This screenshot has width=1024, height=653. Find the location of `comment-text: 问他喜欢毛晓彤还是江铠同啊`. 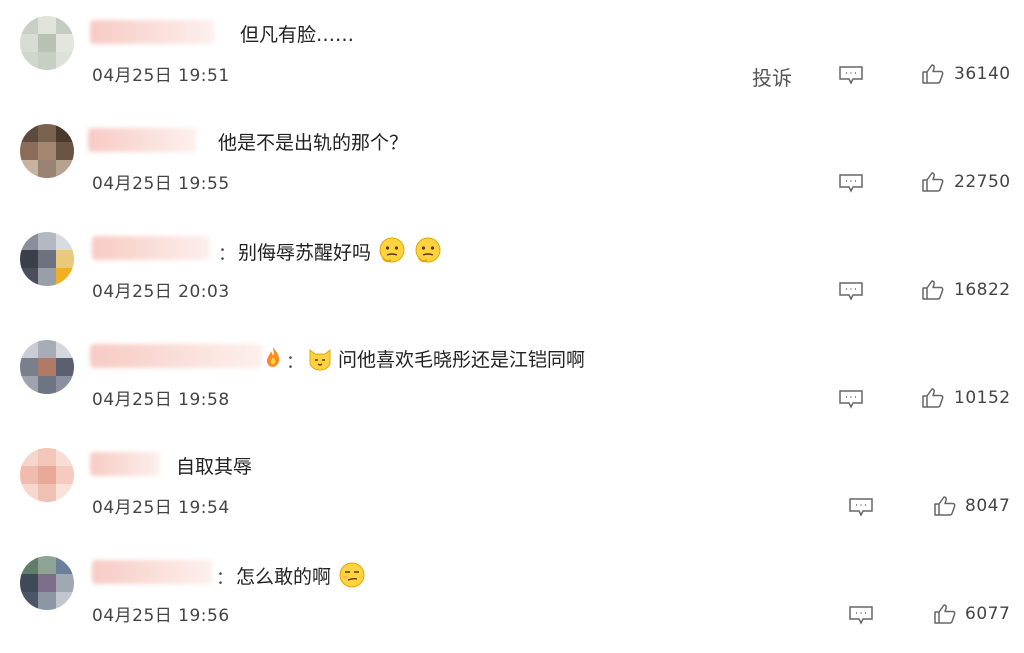

comment-text: 问他喜欢毛晓彤还是江铠同啊 is located at coordinates (445, 358).